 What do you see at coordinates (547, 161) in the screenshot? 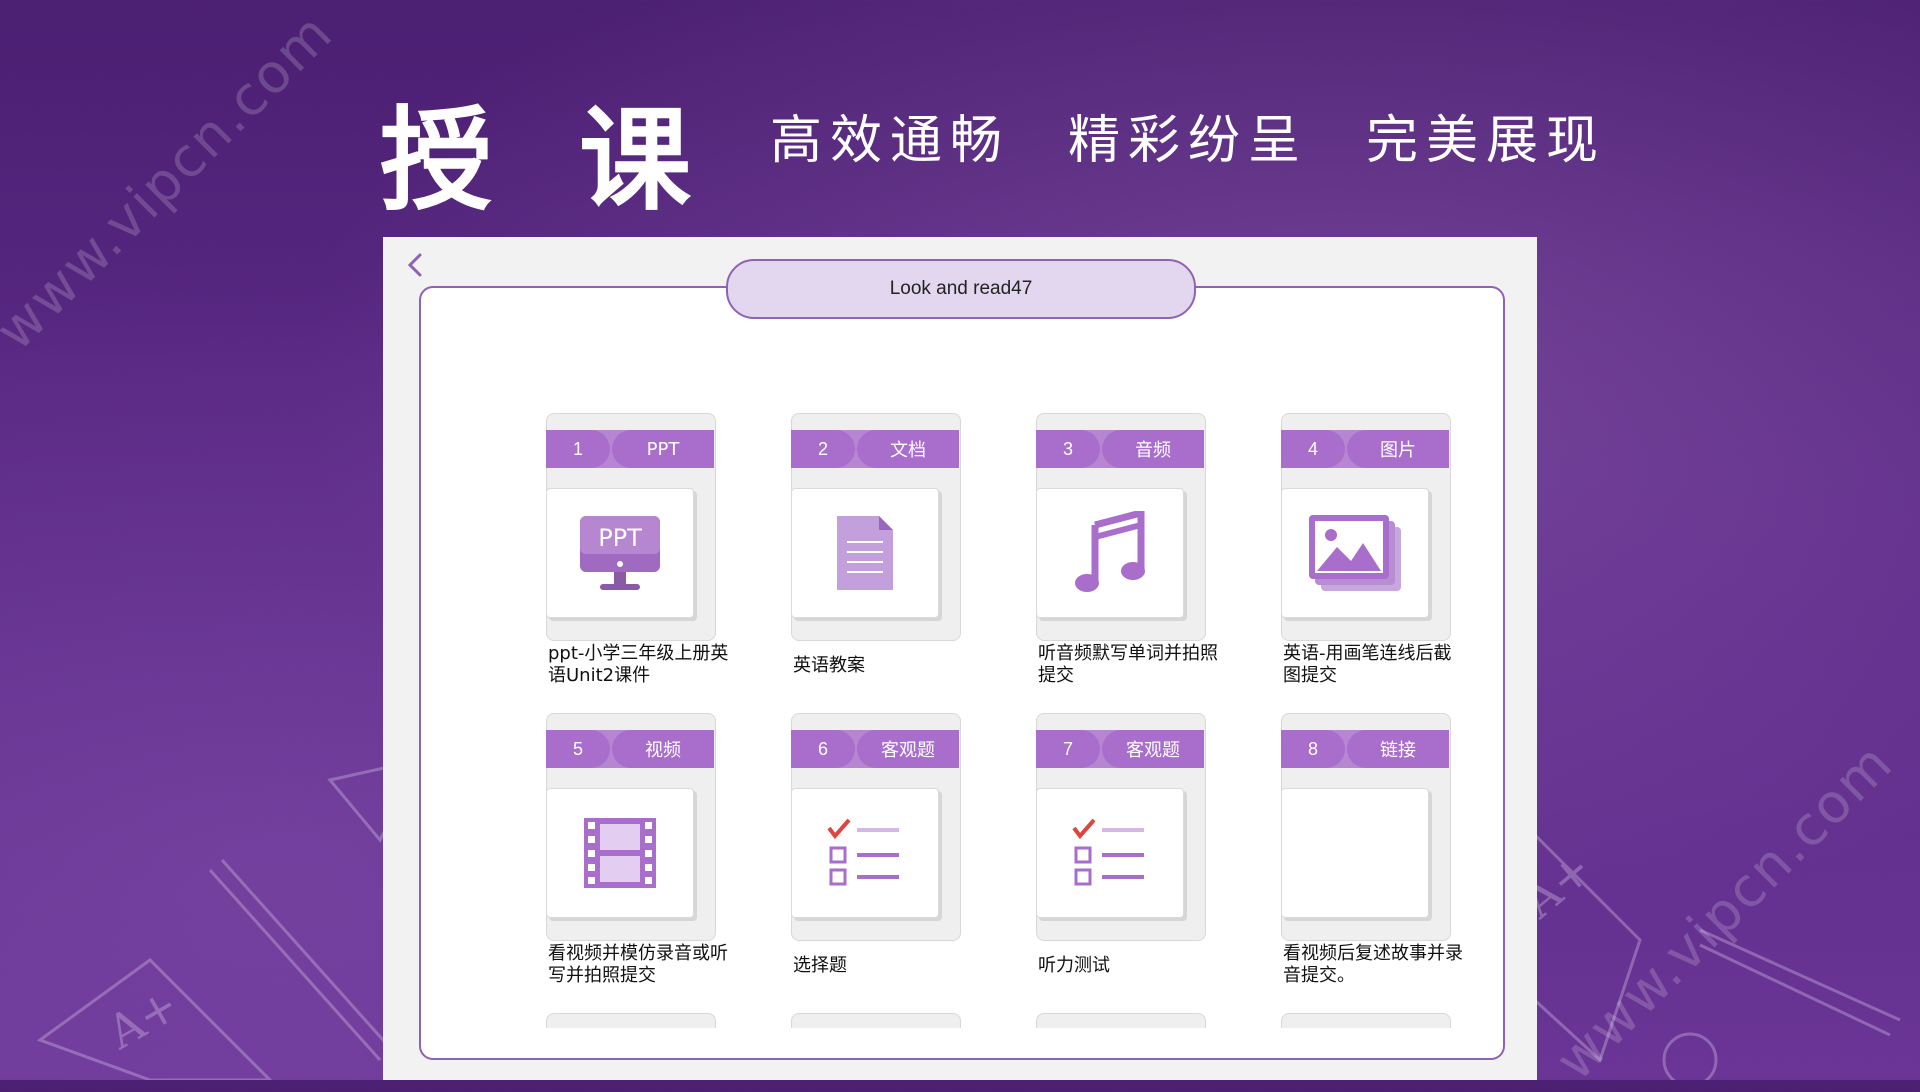
I see `page-title: 授 课` at bounding box center [547, 161].